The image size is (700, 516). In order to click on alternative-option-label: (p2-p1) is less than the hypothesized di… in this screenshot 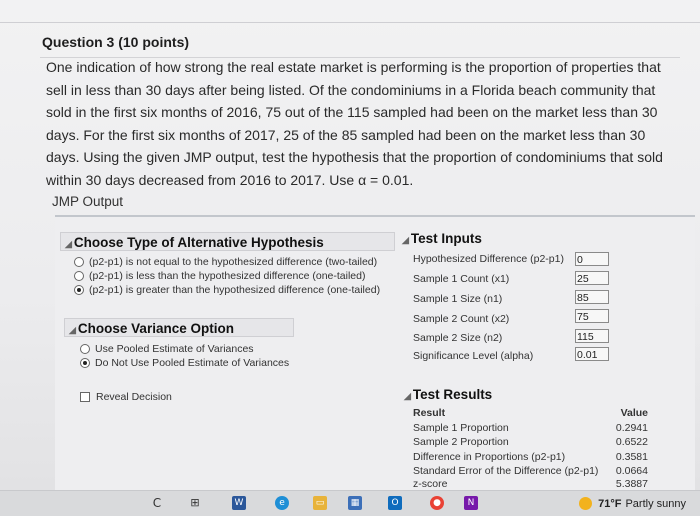, I will do `click(227, 276)`.